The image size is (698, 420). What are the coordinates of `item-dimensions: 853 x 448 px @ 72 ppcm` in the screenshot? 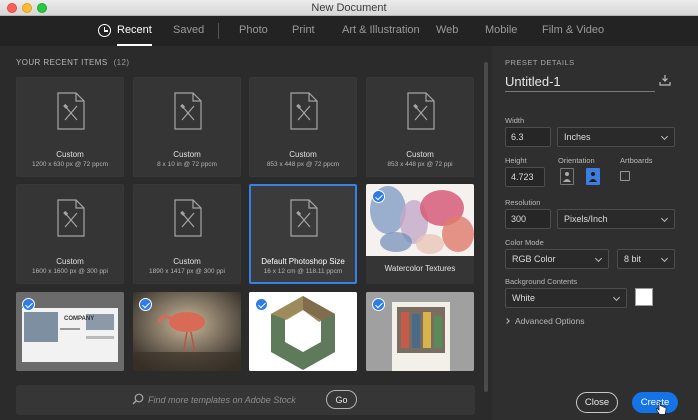 It's located at (303, 164).